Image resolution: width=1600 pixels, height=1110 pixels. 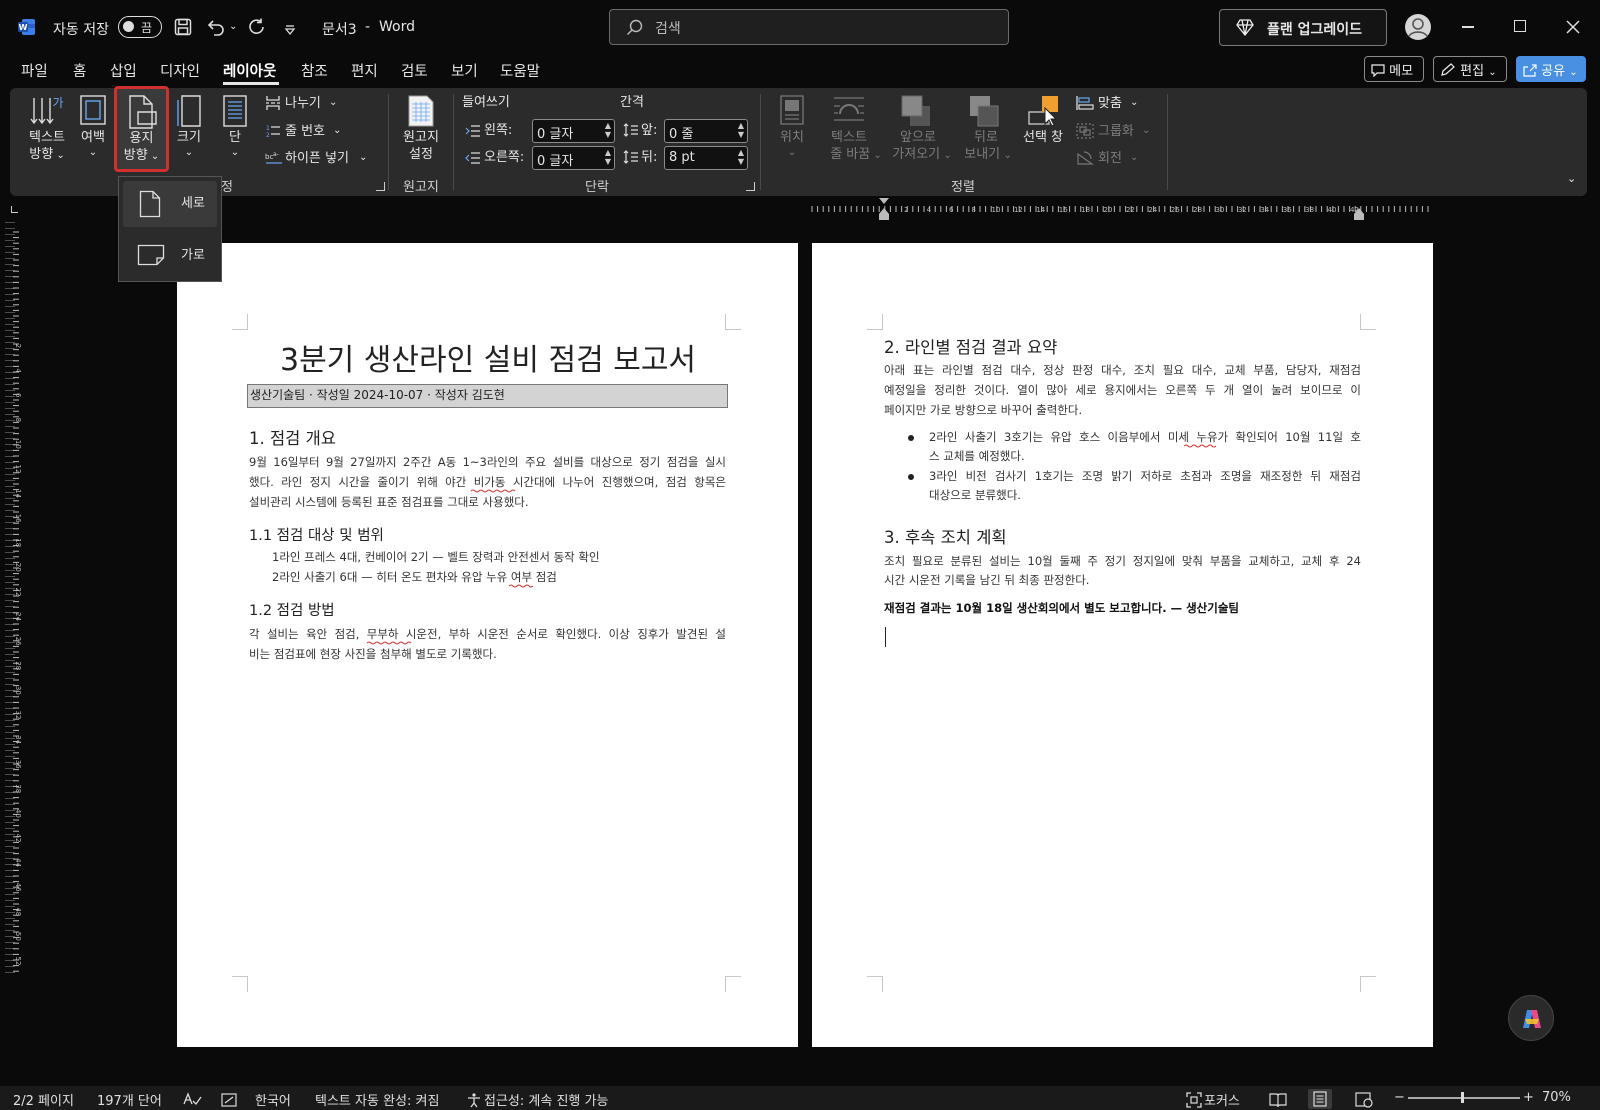 I want to click on line-numbers-button: 12 줄 번호 ⌄, so click(x=318, y=132).